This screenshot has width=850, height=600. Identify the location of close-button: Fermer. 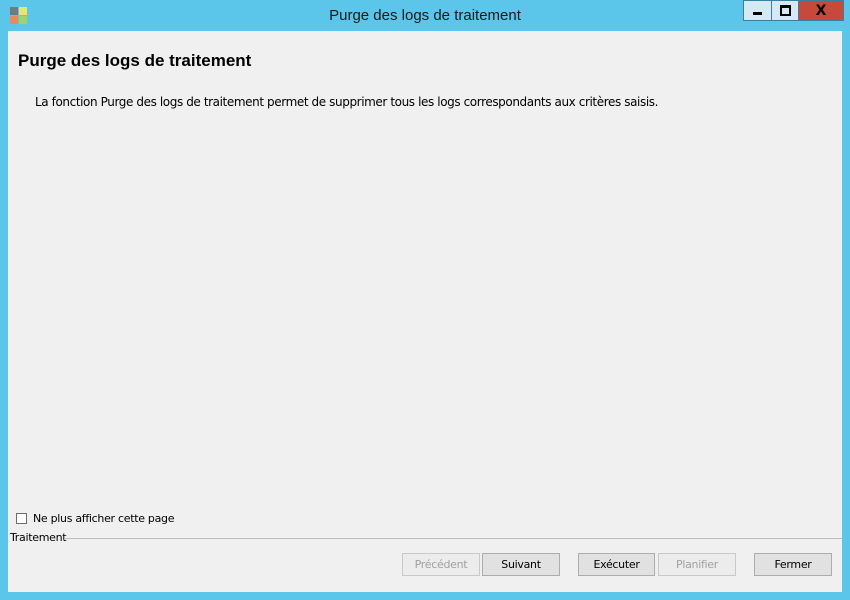
(793, 564).